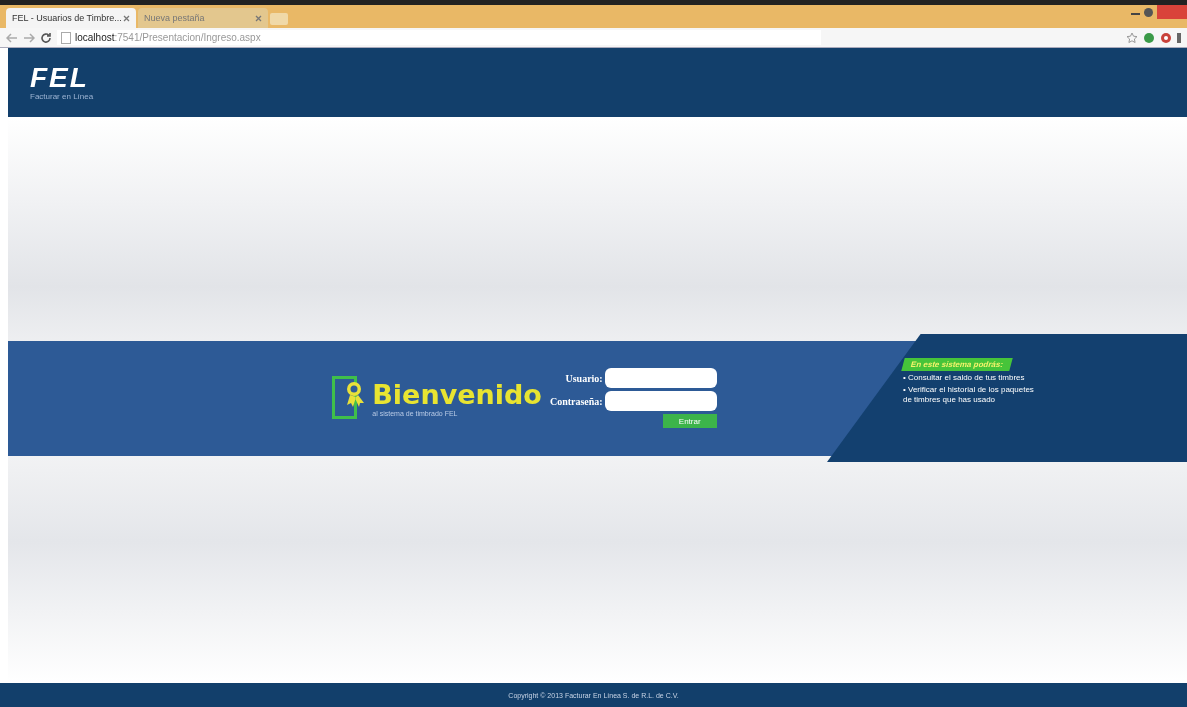  What do you see at coordinates (576, 401) in the screenshot?
I see `field-label: Contraseña:` at bounding box center [576, 401].